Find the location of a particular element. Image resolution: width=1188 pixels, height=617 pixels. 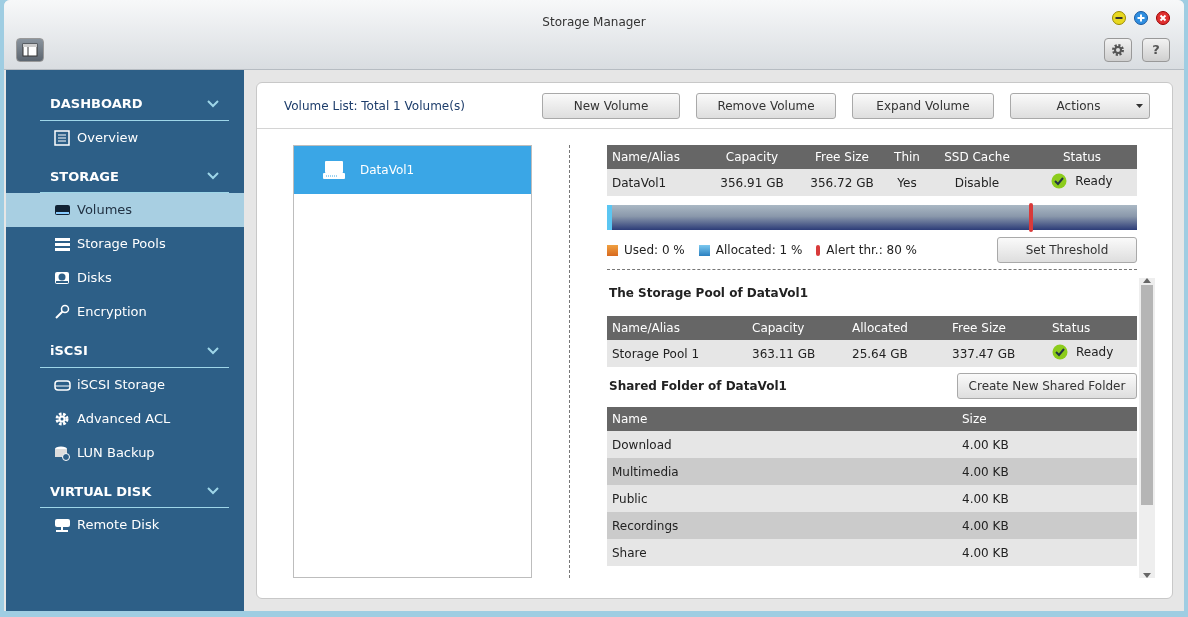

table-cell: Recordings is located at coordinates (782, 525).